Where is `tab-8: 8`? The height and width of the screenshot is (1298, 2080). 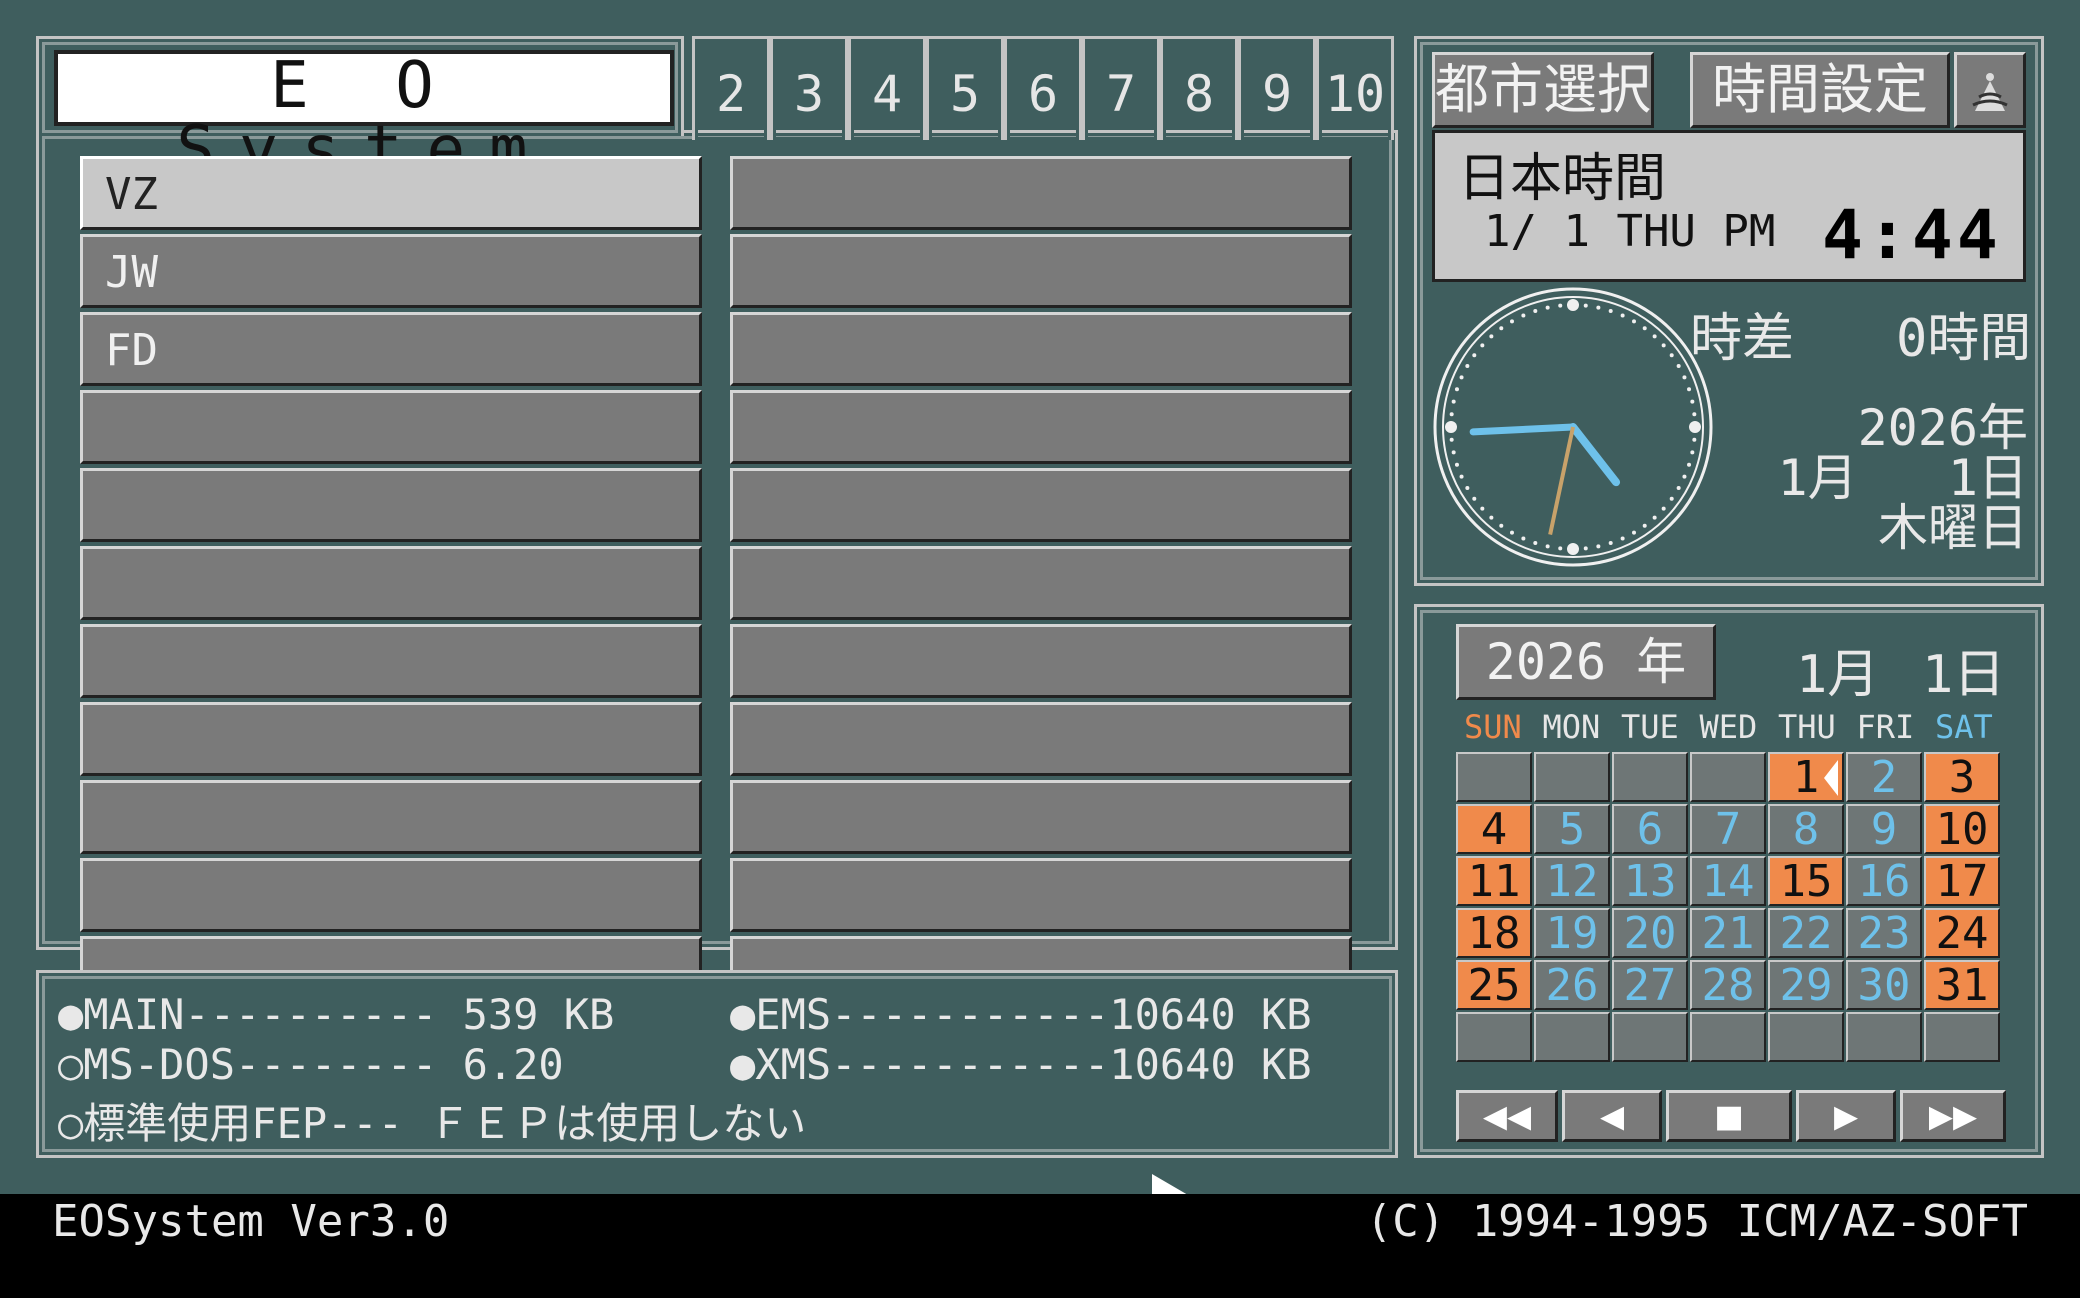
tab-8: 8 is located at coordinates (1199, 88).